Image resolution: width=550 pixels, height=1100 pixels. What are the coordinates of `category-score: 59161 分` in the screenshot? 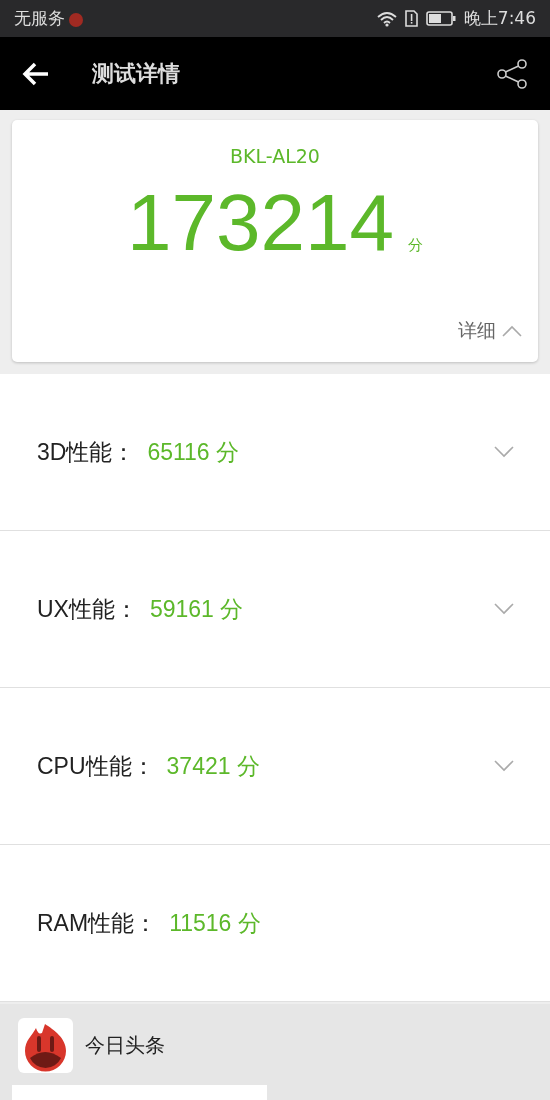 It's located at (197, 609).